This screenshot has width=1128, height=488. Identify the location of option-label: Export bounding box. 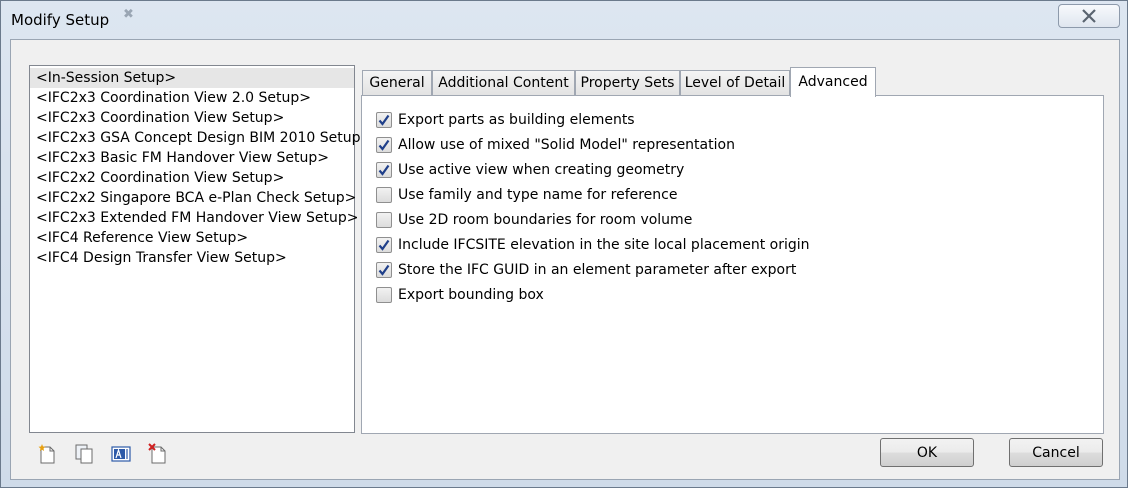
(471, 295).